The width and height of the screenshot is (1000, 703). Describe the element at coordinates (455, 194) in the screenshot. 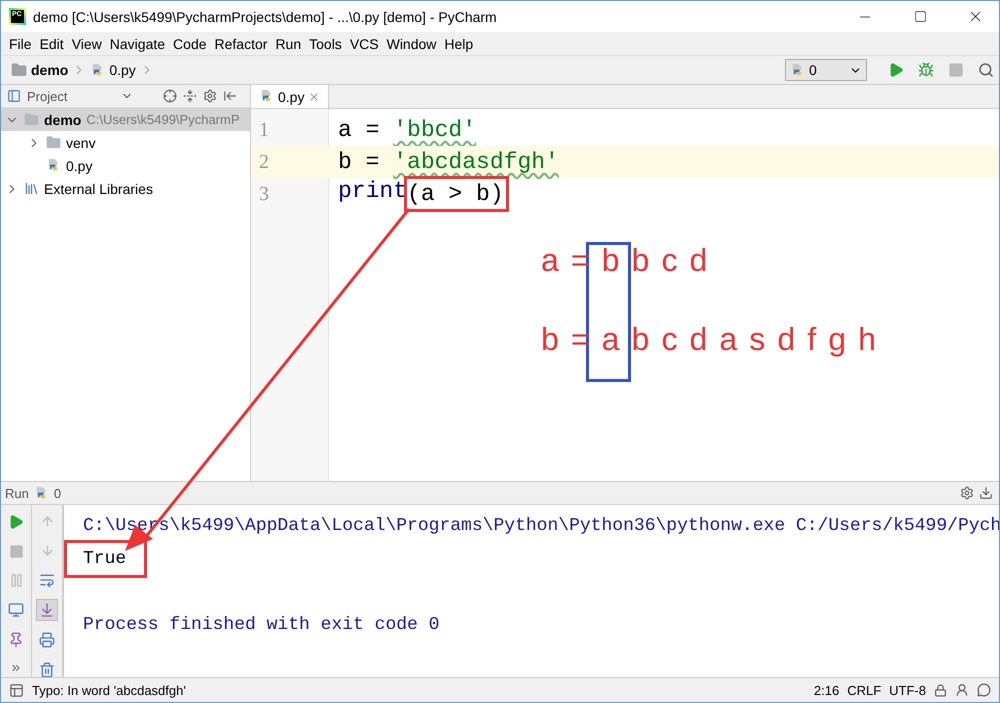

I see `code-text: (a > b)` at that location.